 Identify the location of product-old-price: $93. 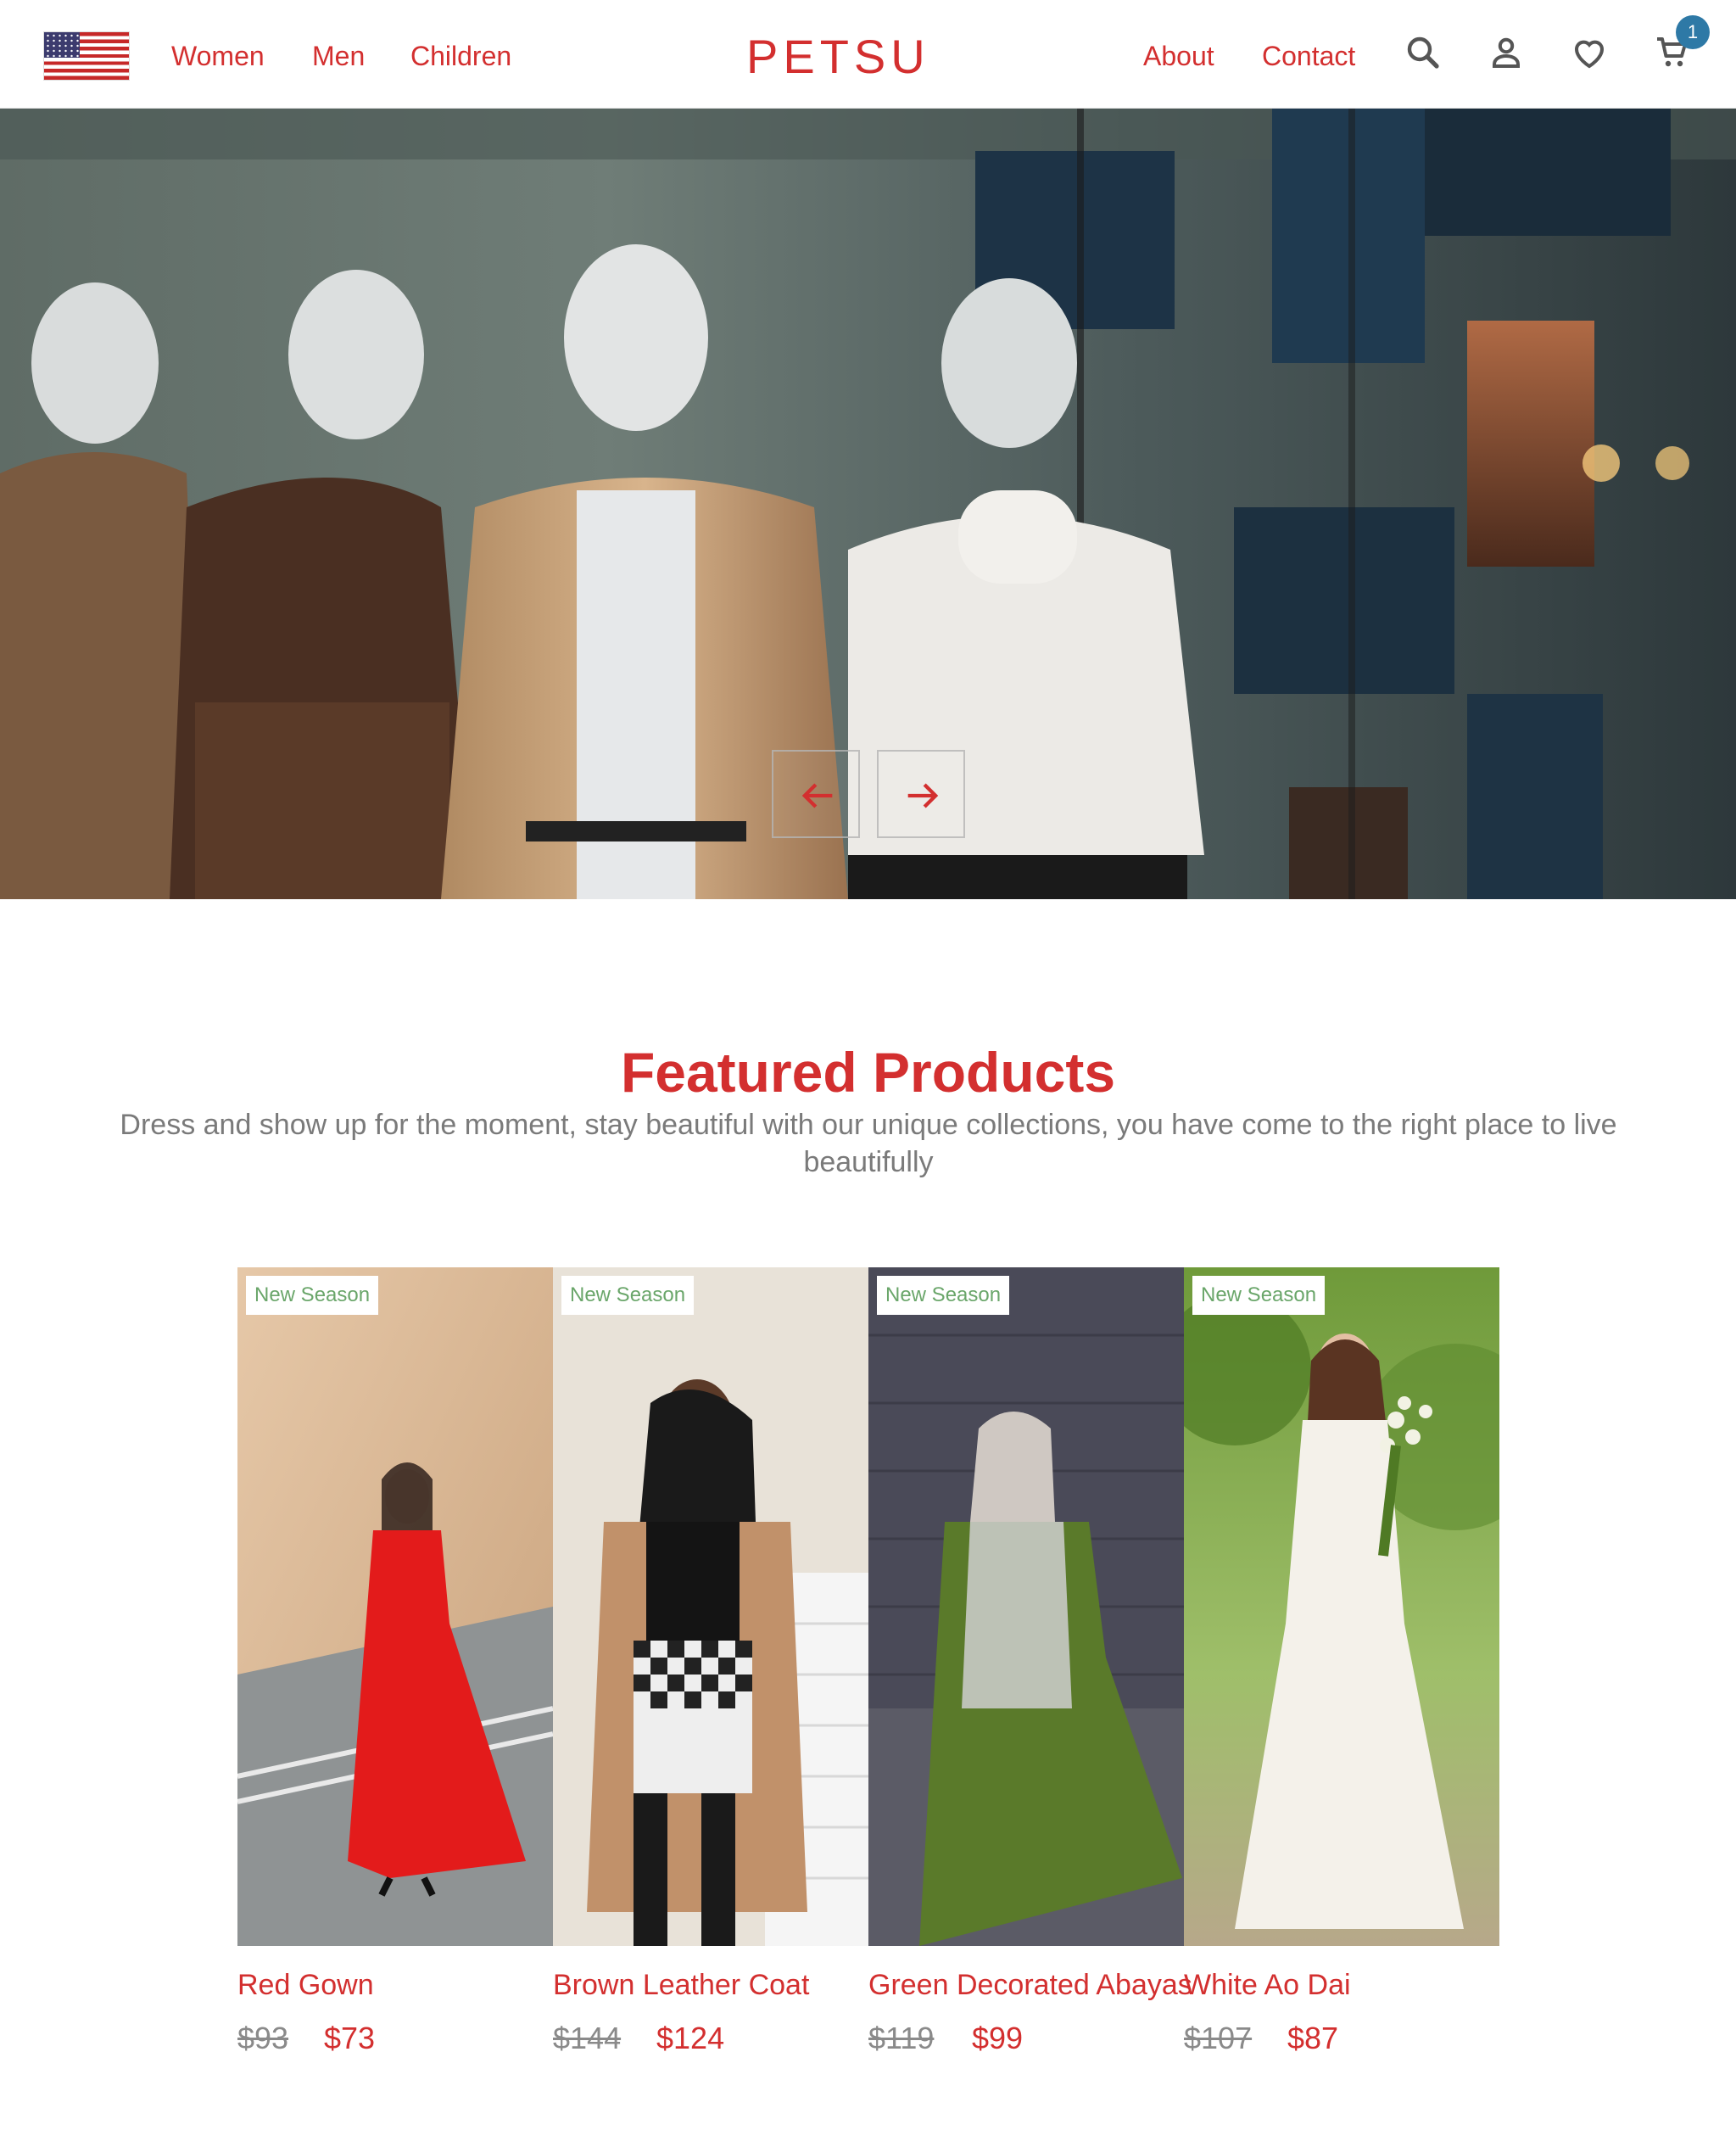
(263, 2038).